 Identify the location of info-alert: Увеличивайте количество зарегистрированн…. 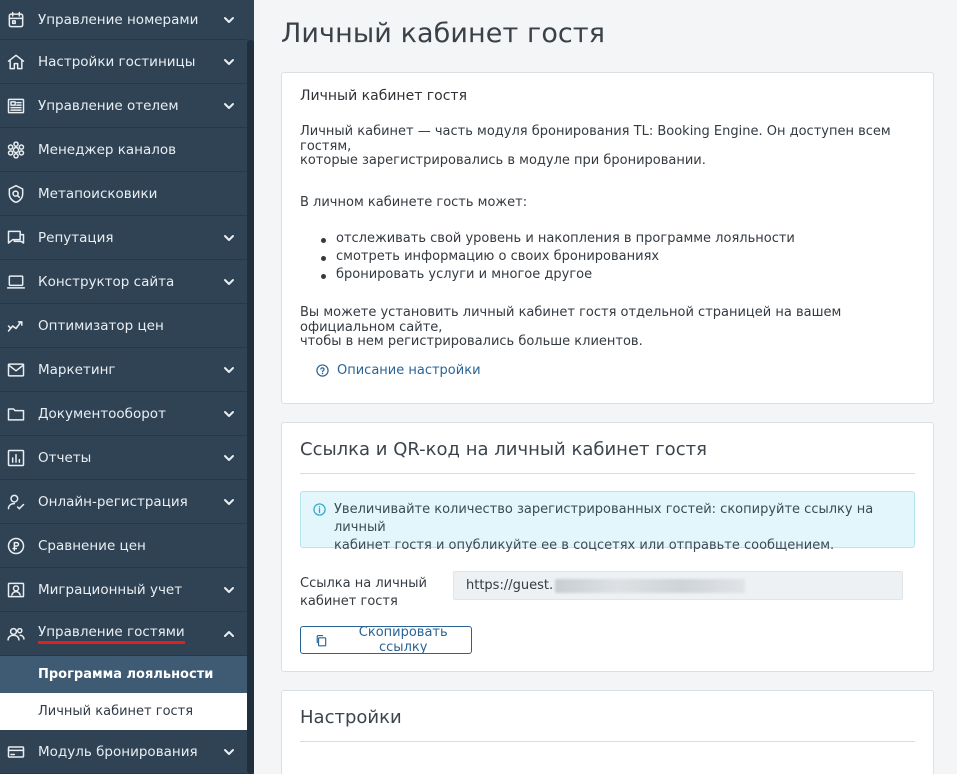
(607, 522).